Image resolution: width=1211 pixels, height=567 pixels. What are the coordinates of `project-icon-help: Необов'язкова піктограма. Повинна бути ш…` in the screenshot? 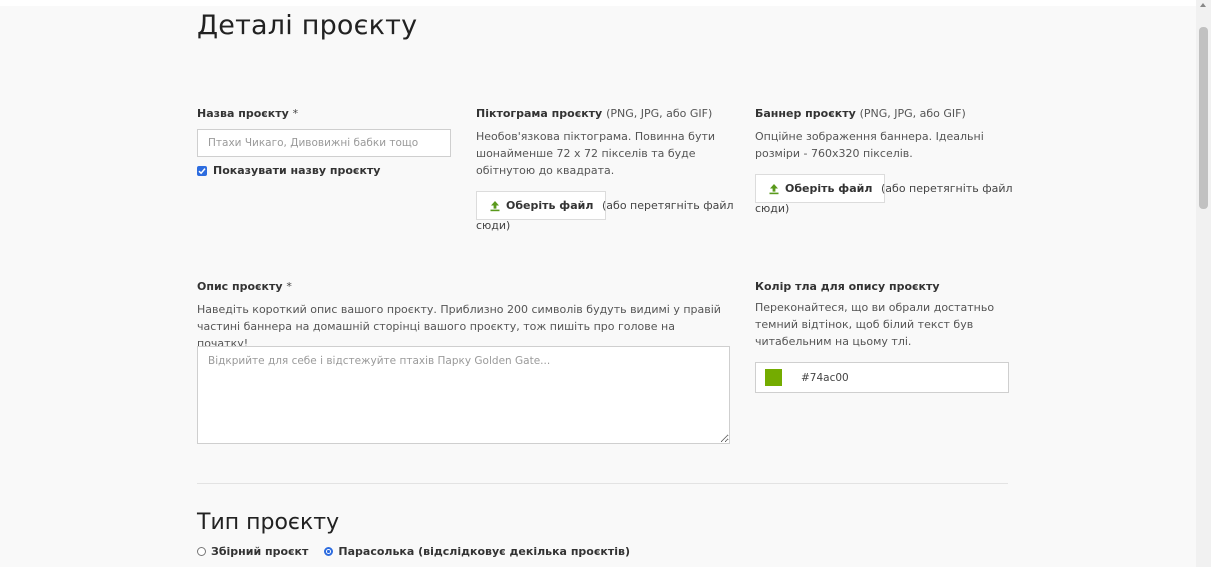 It's located at (596, 153).